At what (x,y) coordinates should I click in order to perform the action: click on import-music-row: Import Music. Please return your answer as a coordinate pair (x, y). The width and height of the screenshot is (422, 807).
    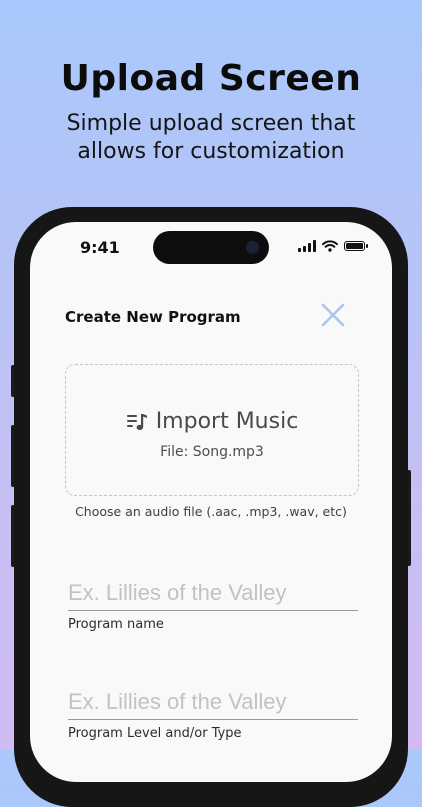
    Looking at the image, I should click on (212, 421).